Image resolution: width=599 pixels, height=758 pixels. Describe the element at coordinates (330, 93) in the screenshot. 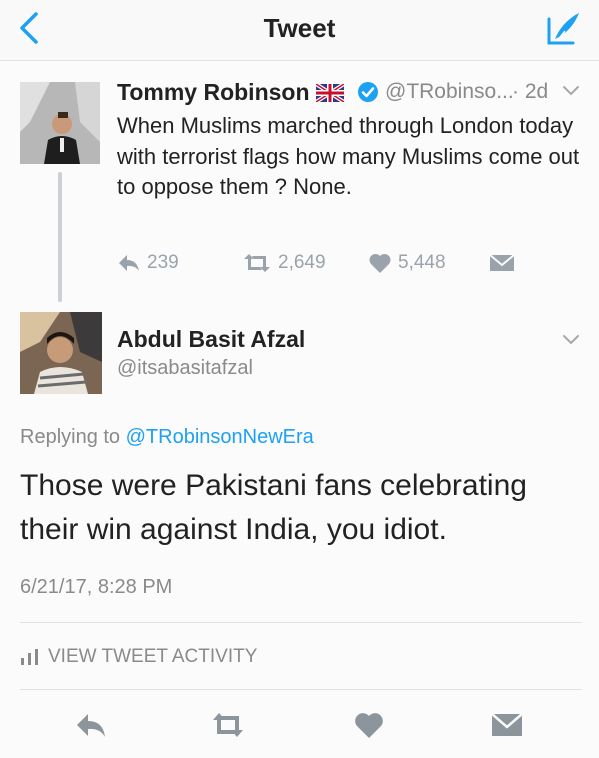

I see `uk-flag-icon` at that location.